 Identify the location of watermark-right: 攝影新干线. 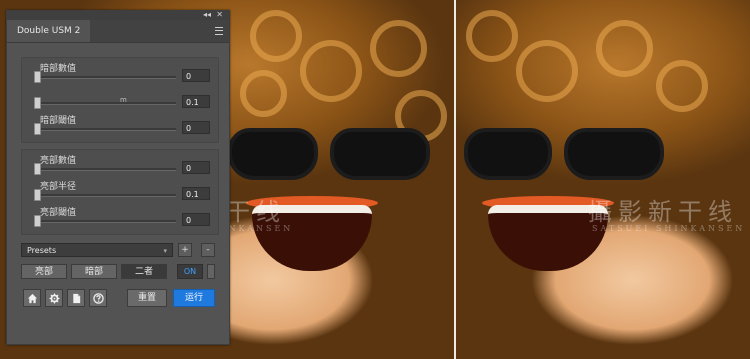
(663, 212).